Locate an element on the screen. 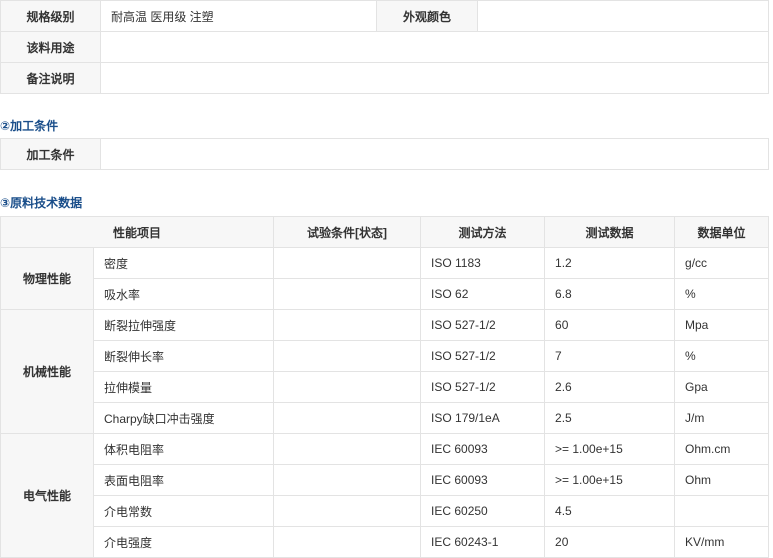 The height and width of the screenshot is (558, 773). table-row: 吸水率 ISO 62 6.8 % is located at coordinates (385, 294).